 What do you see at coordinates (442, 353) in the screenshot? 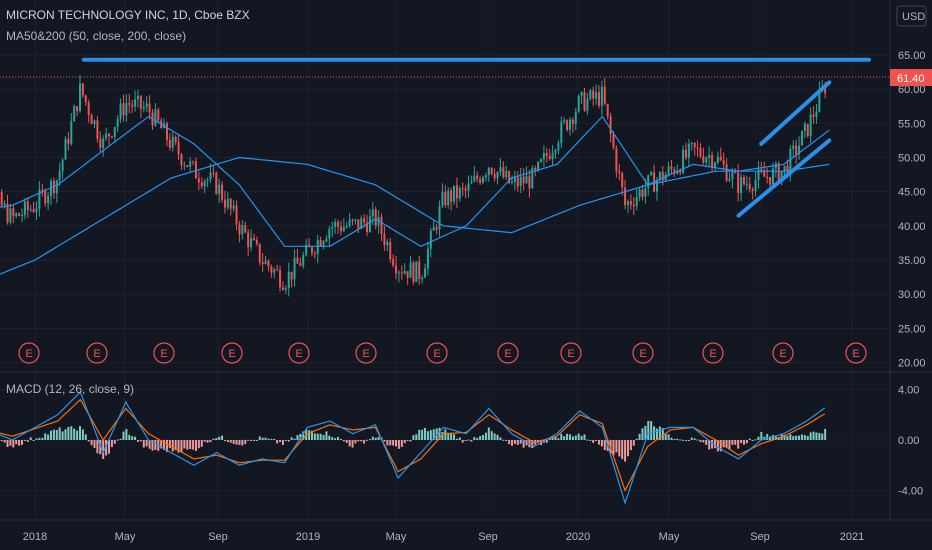
I see `earnings-markers: EEEEEEEEEEEEE` at bounding box center [442, 353].